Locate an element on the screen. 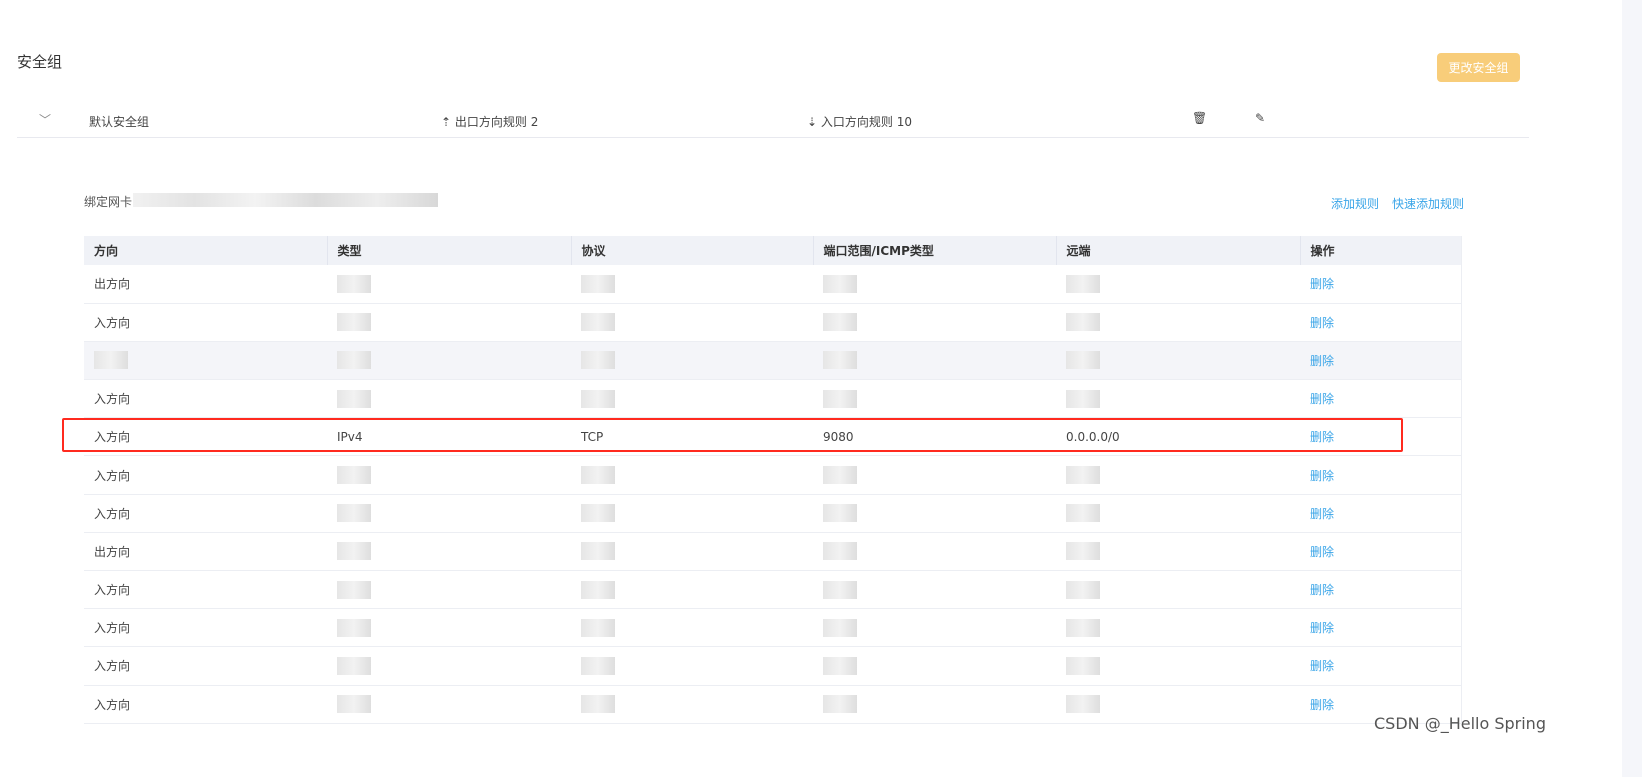 This screenshot has height=777, width=1642. chevron-down-icon: ﹀ is located at coordinates (45, 119).